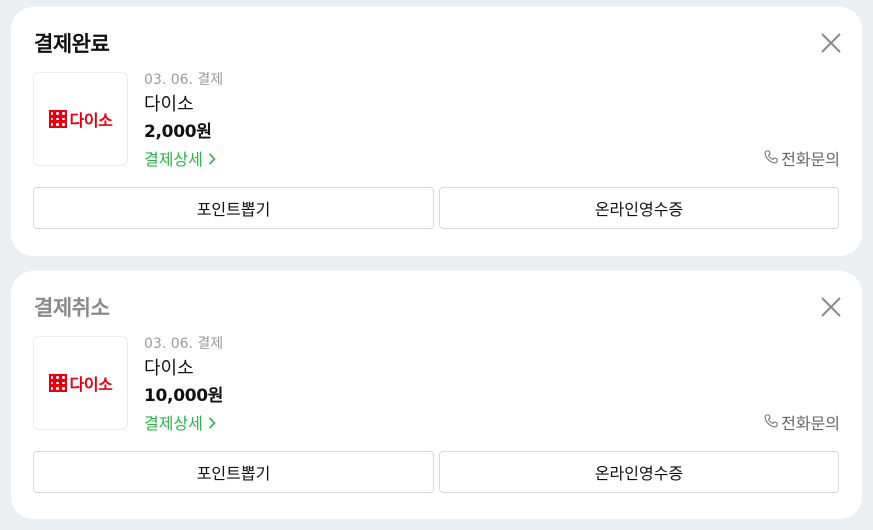 The image size is (873, 530). Describe the element at coordinates (72, 308) in the screenshot. I see `order-status: 결제취소` at that location.